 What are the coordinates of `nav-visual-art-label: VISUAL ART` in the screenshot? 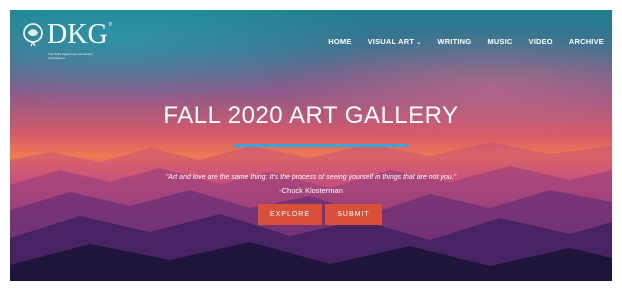 It's located at (391, 41).